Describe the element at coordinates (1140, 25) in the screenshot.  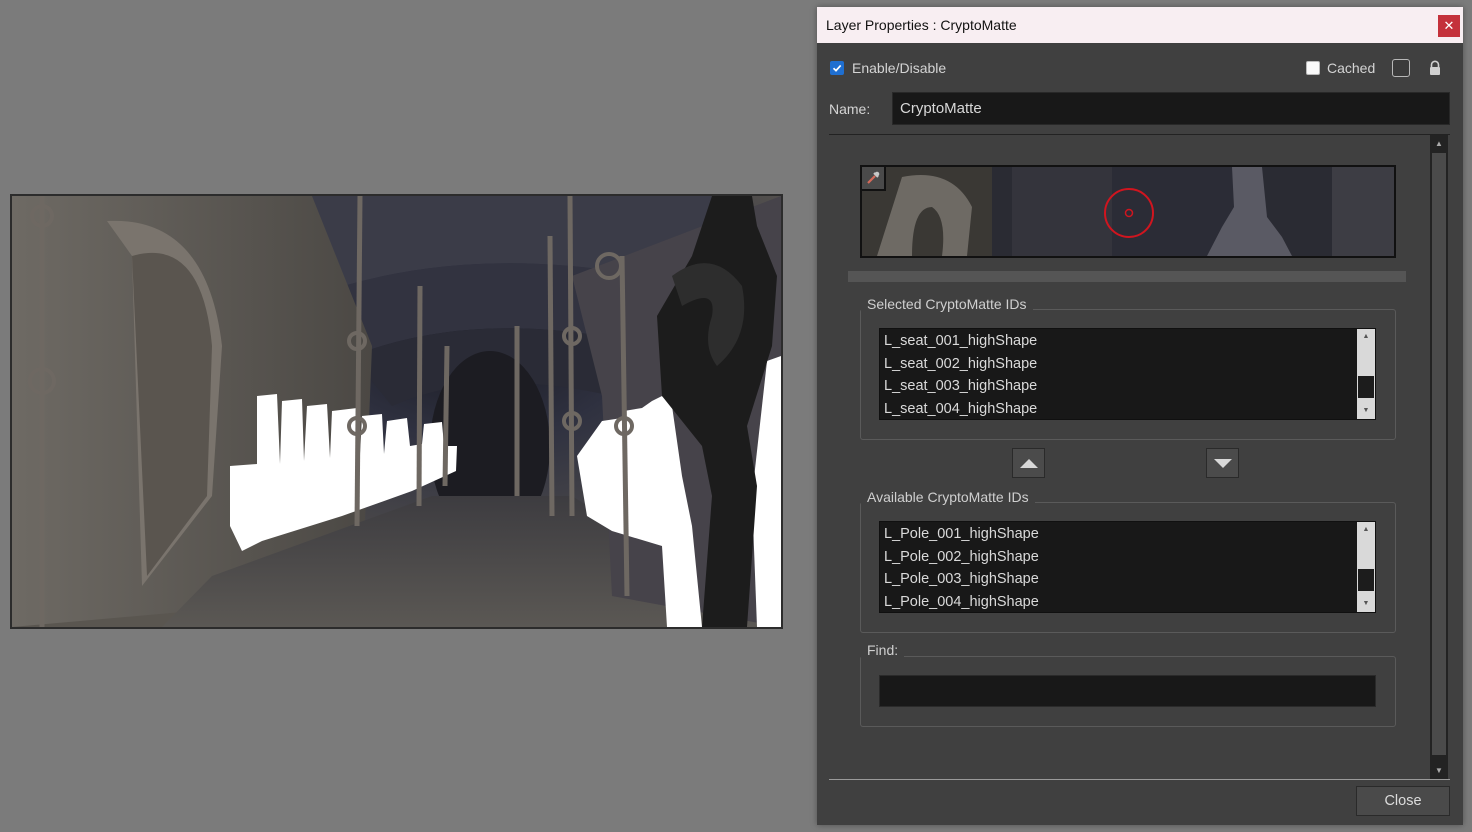
I see `dialog-titlebar: Layer Properties : CryptoMatte ✕` at that location.